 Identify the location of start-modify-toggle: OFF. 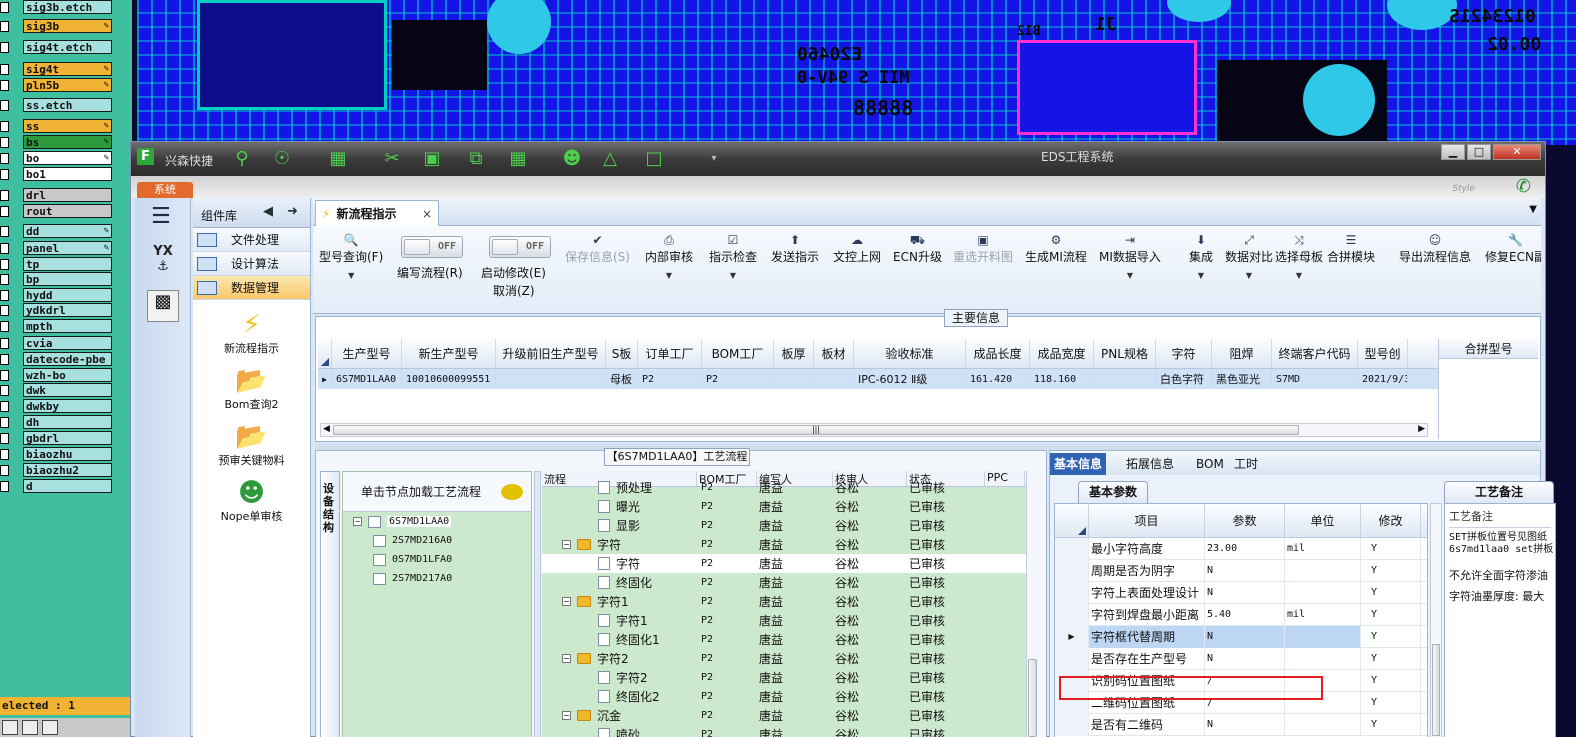
(520, 247).